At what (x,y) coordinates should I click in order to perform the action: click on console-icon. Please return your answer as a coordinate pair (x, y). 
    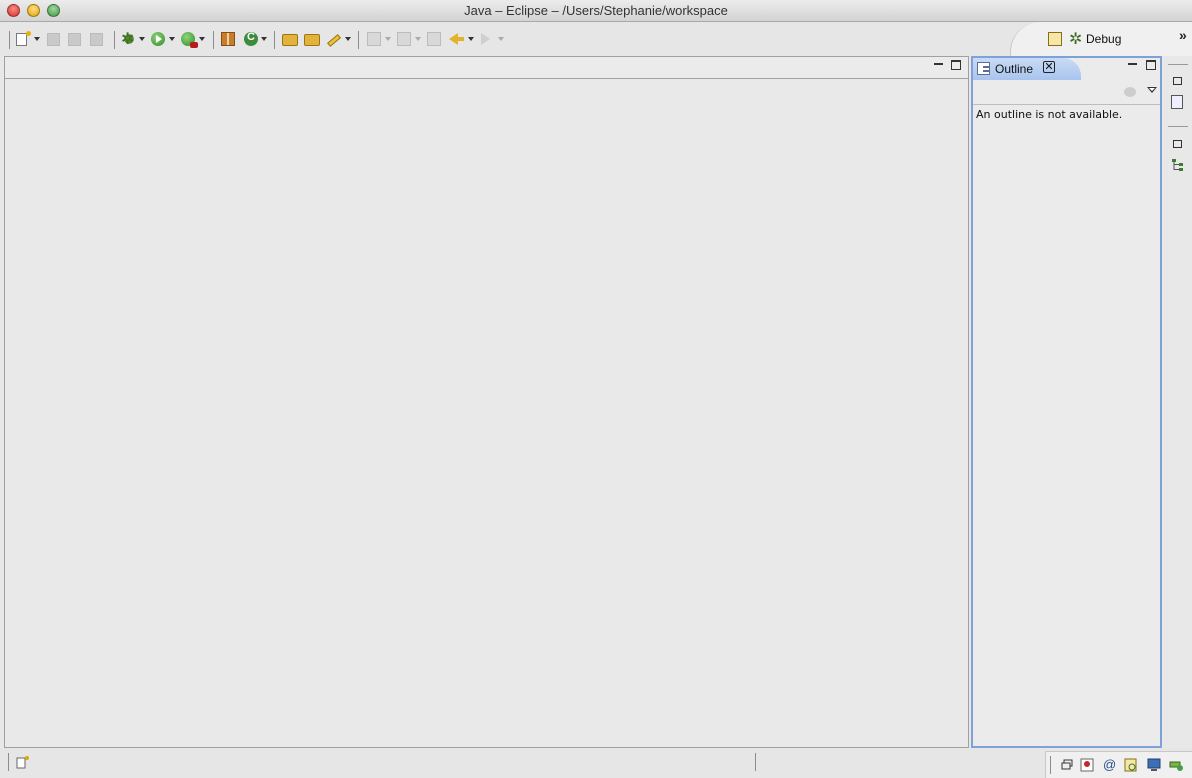
    Looking at the image, I should click on (1154, 765).